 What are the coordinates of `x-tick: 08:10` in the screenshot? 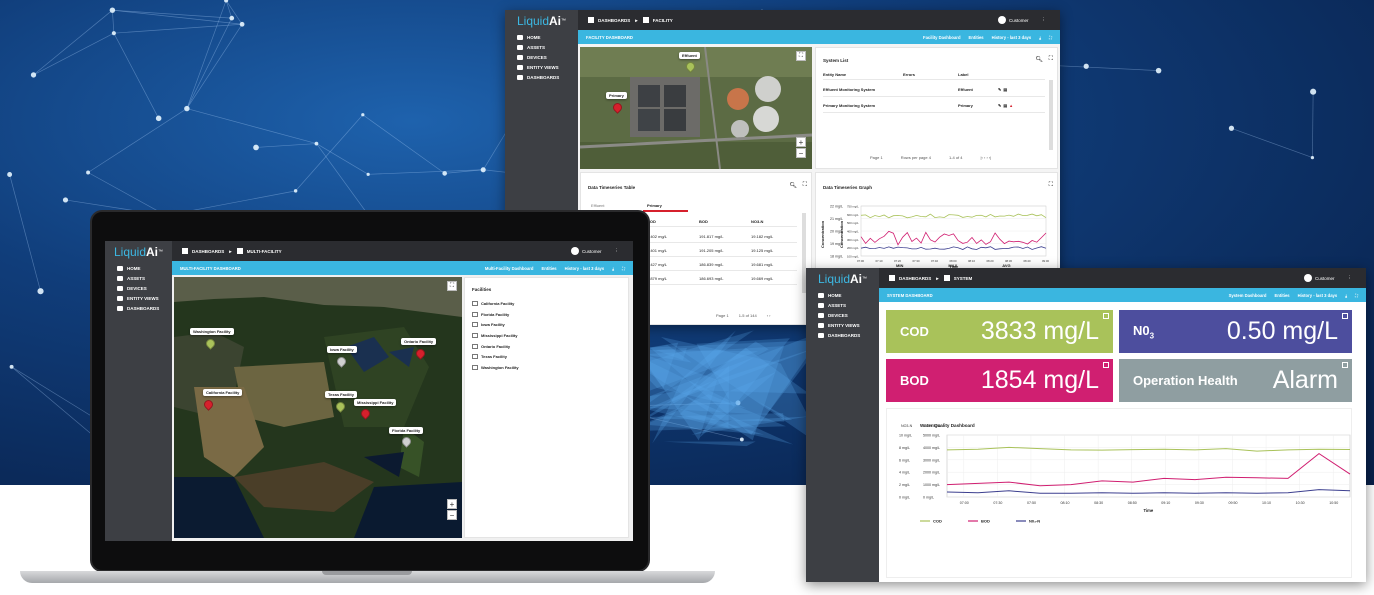 It's located at (1065, 503).